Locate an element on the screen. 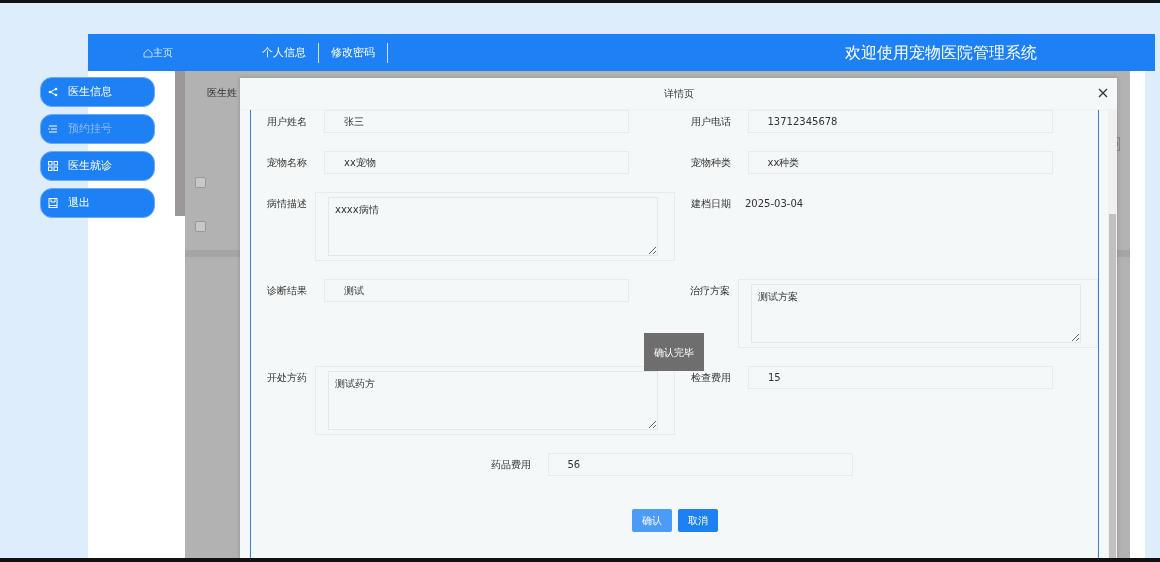 The image size is (1160, 562). nav-link: 个人信息 is located at coordinates (284, 52).